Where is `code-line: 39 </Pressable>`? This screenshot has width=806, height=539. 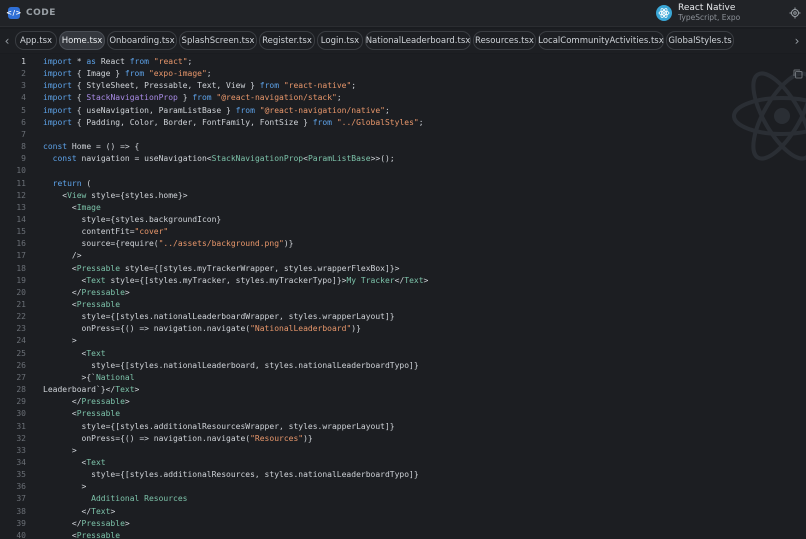 code-line: 39 </Pressable> is located at coordinates (403, 524).